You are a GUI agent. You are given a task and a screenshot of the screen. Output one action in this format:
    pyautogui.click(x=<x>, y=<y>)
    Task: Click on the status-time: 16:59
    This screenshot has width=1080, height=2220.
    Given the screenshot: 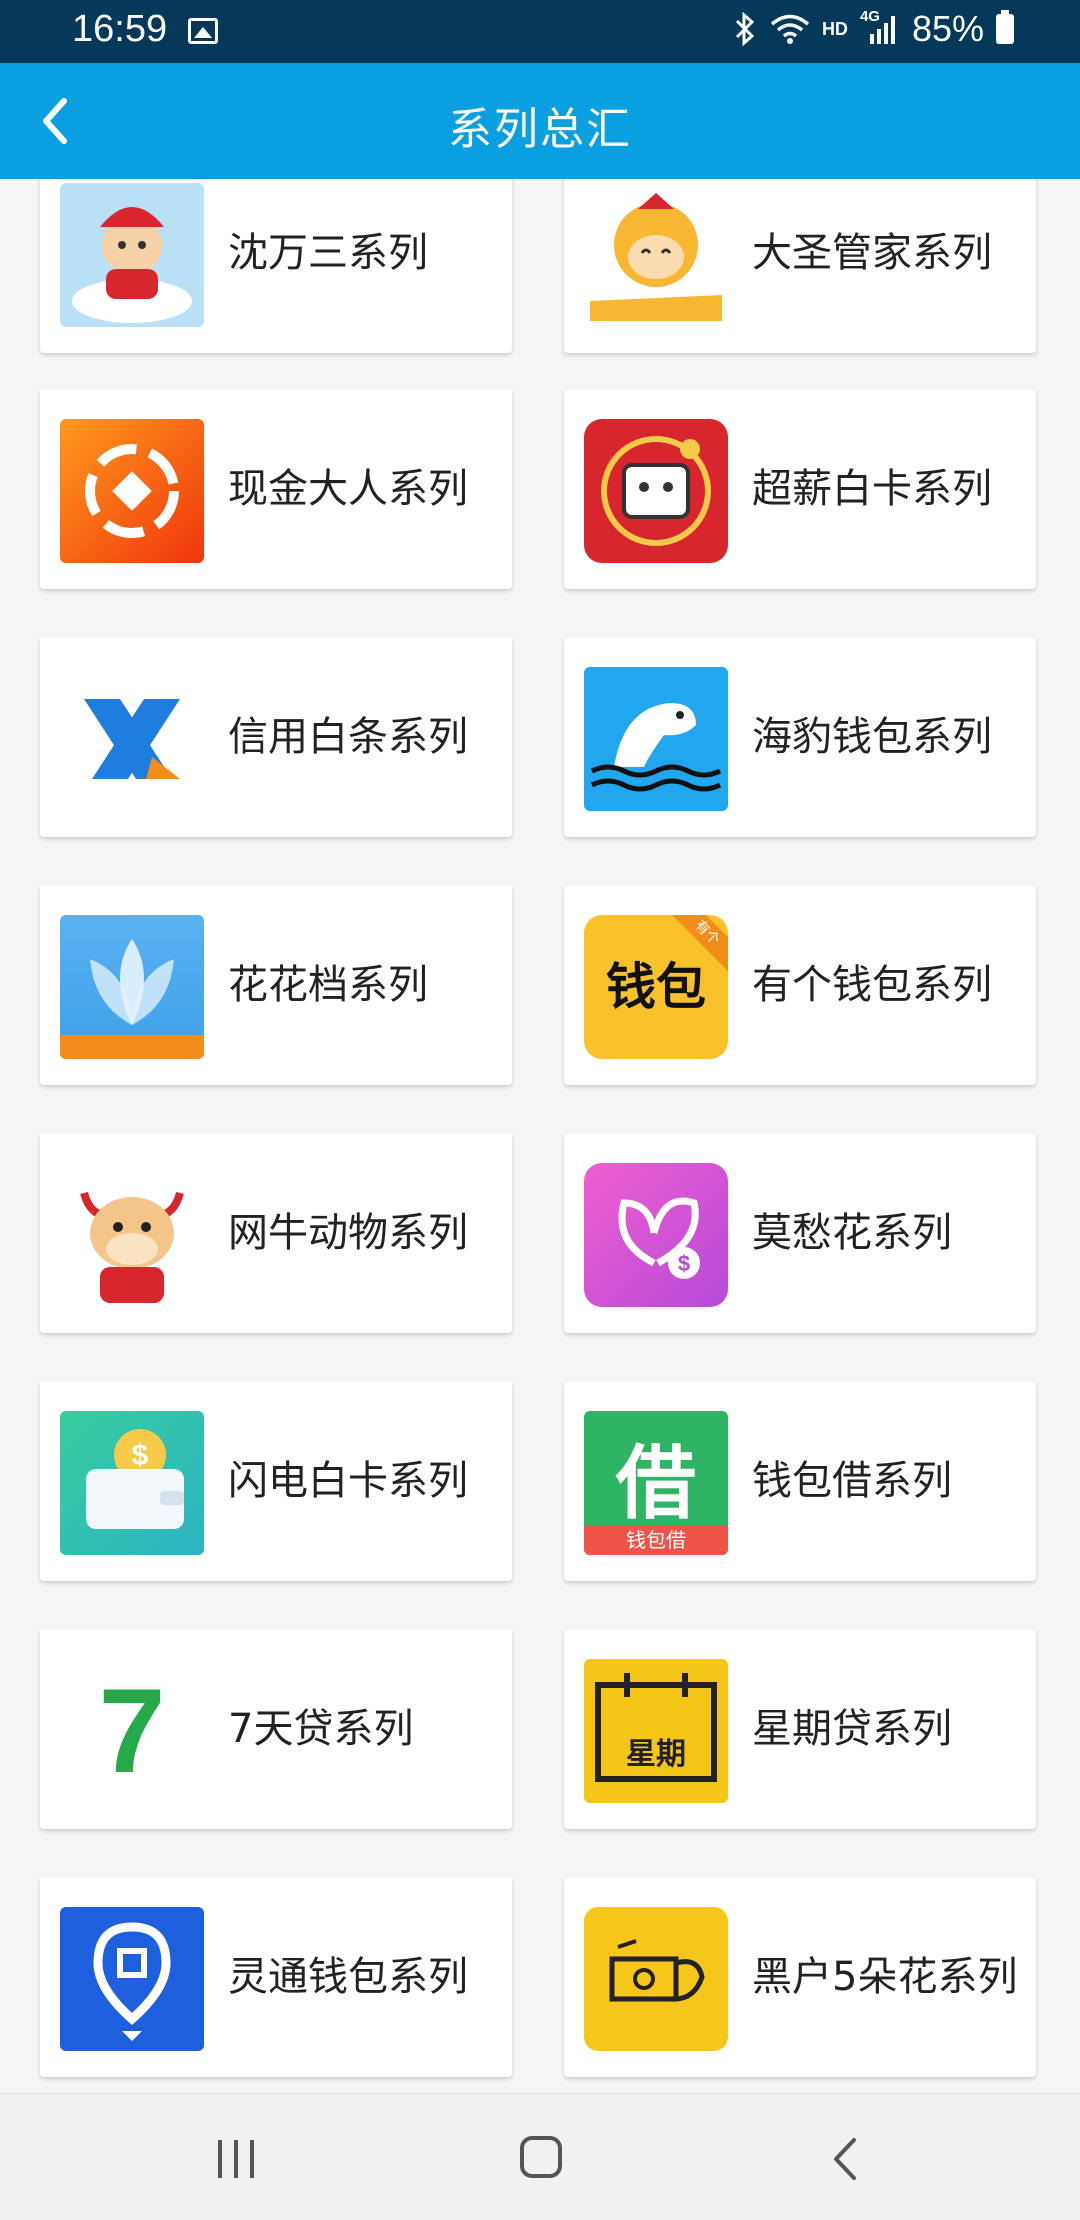 What is the action you would take?
    pyautogui.click(x=120, y=29)
    